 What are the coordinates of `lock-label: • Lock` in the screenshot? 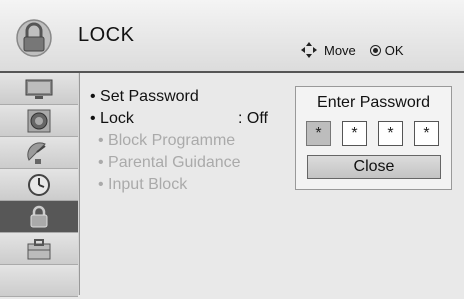 It's located at (112, 118).